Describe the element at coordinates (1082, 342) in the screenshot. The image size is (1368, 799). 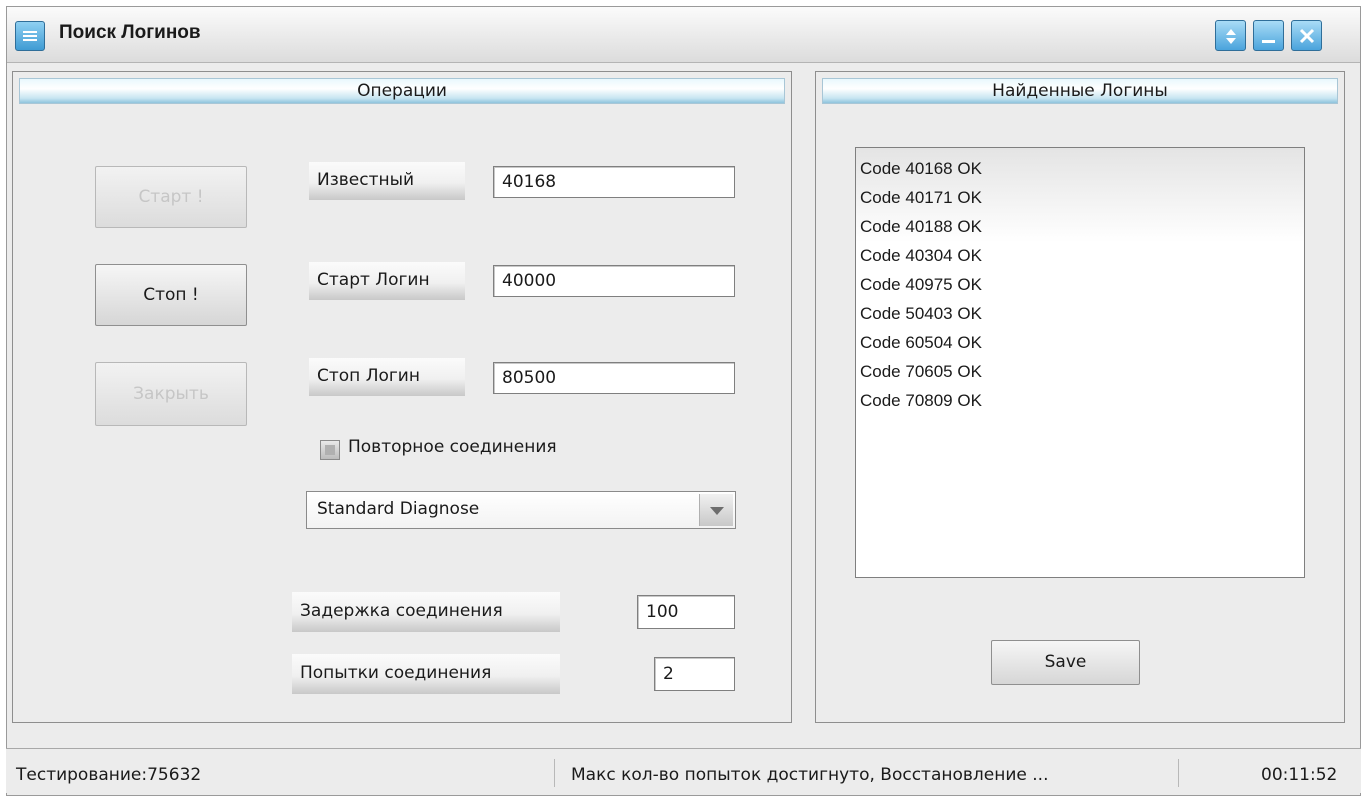
I see `list-item: Code 60504 OK` at that location.